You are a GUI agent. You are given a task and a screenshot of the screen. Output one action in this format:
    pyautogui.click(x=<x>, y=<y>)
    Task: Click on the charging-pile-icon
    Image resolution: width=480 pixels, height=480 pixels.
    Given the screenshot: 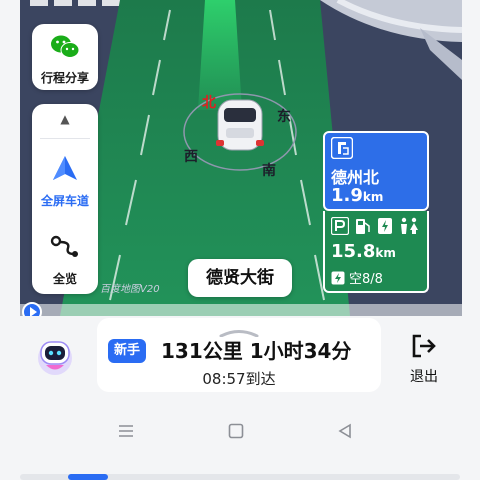 What is the action you would take?
    pyautogui.click(x=338, y=277)
    